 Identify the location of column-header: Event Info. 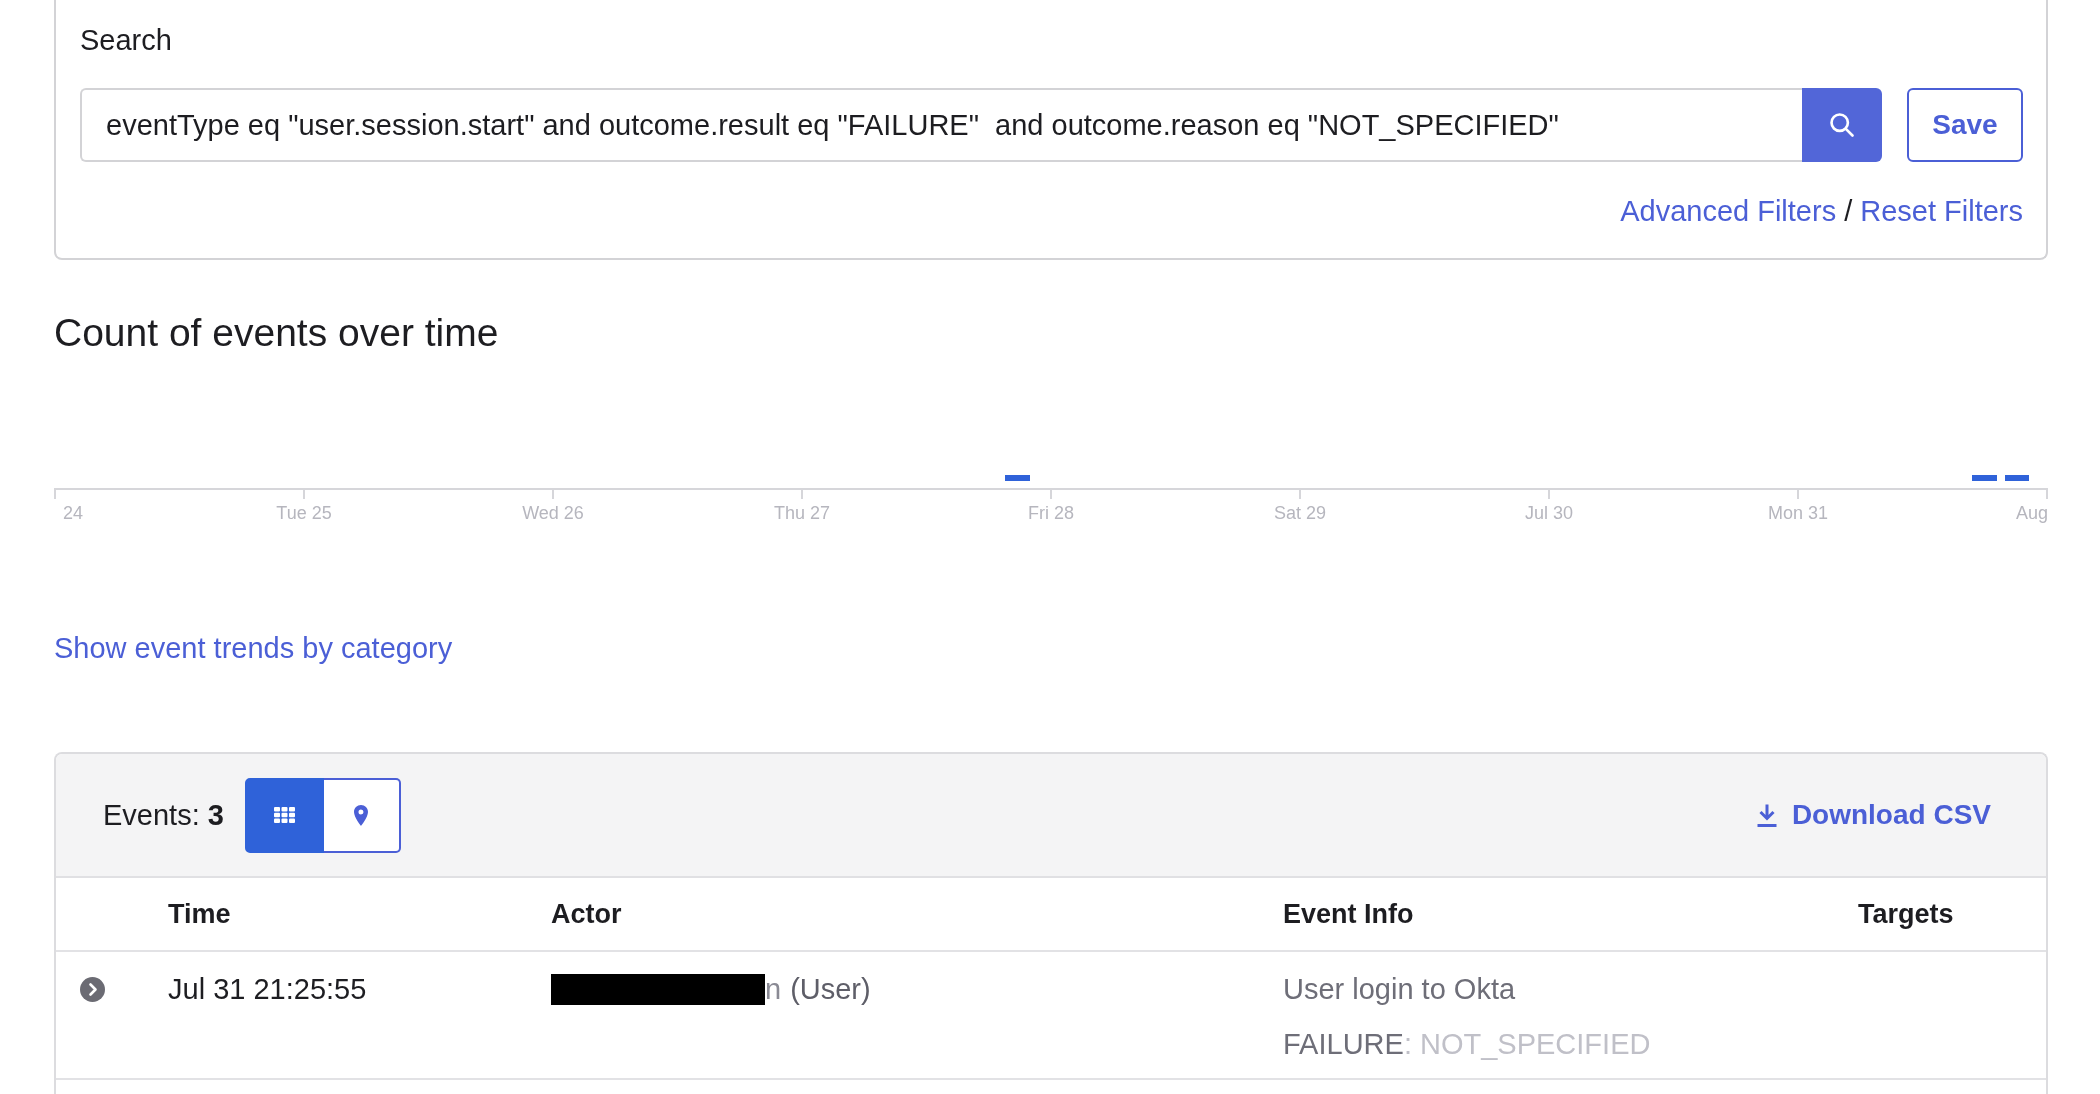
(1348, 914).